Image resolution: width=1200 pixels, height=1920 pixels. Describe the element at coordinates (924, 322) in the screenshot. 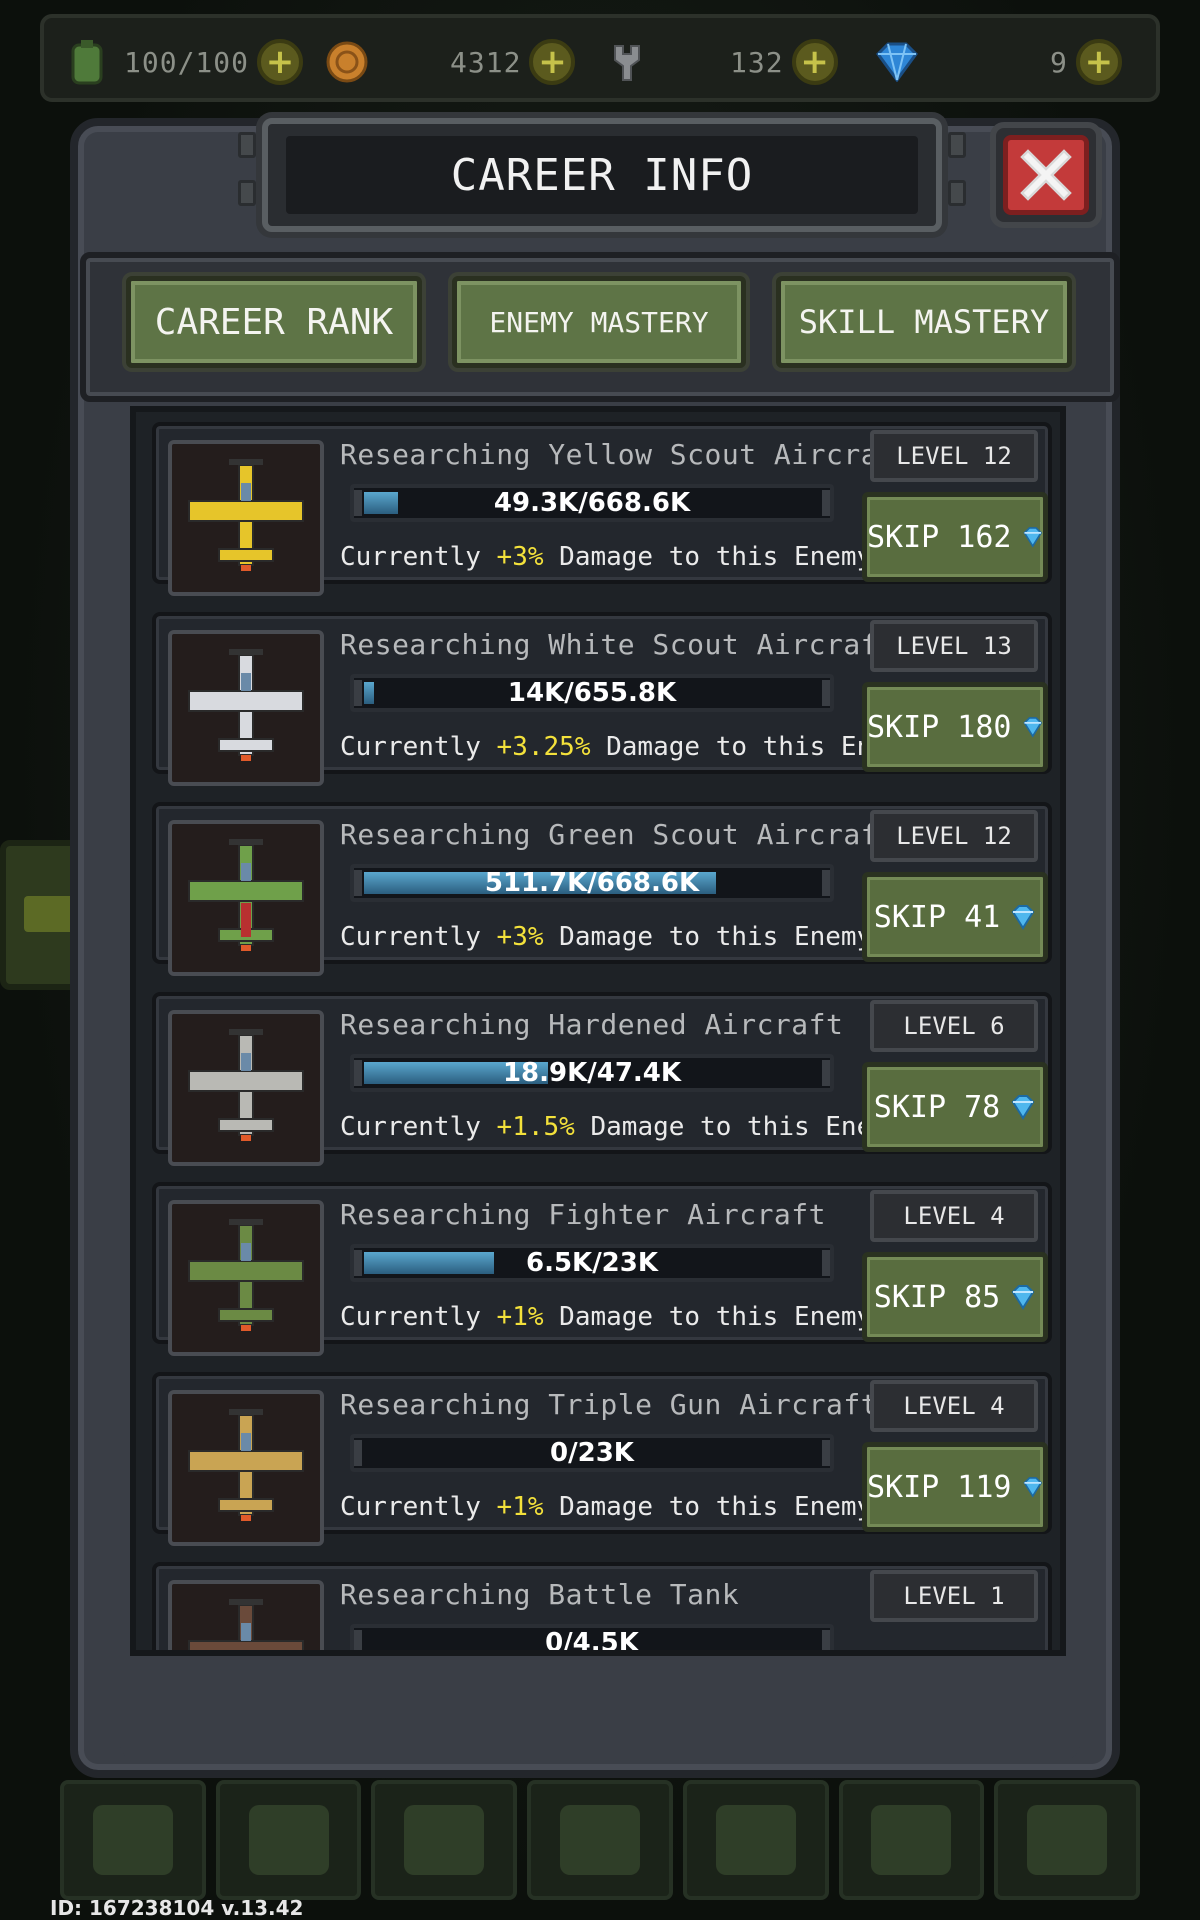

I see `tab-skill-mastery: SKILL MASTERY` at that location.